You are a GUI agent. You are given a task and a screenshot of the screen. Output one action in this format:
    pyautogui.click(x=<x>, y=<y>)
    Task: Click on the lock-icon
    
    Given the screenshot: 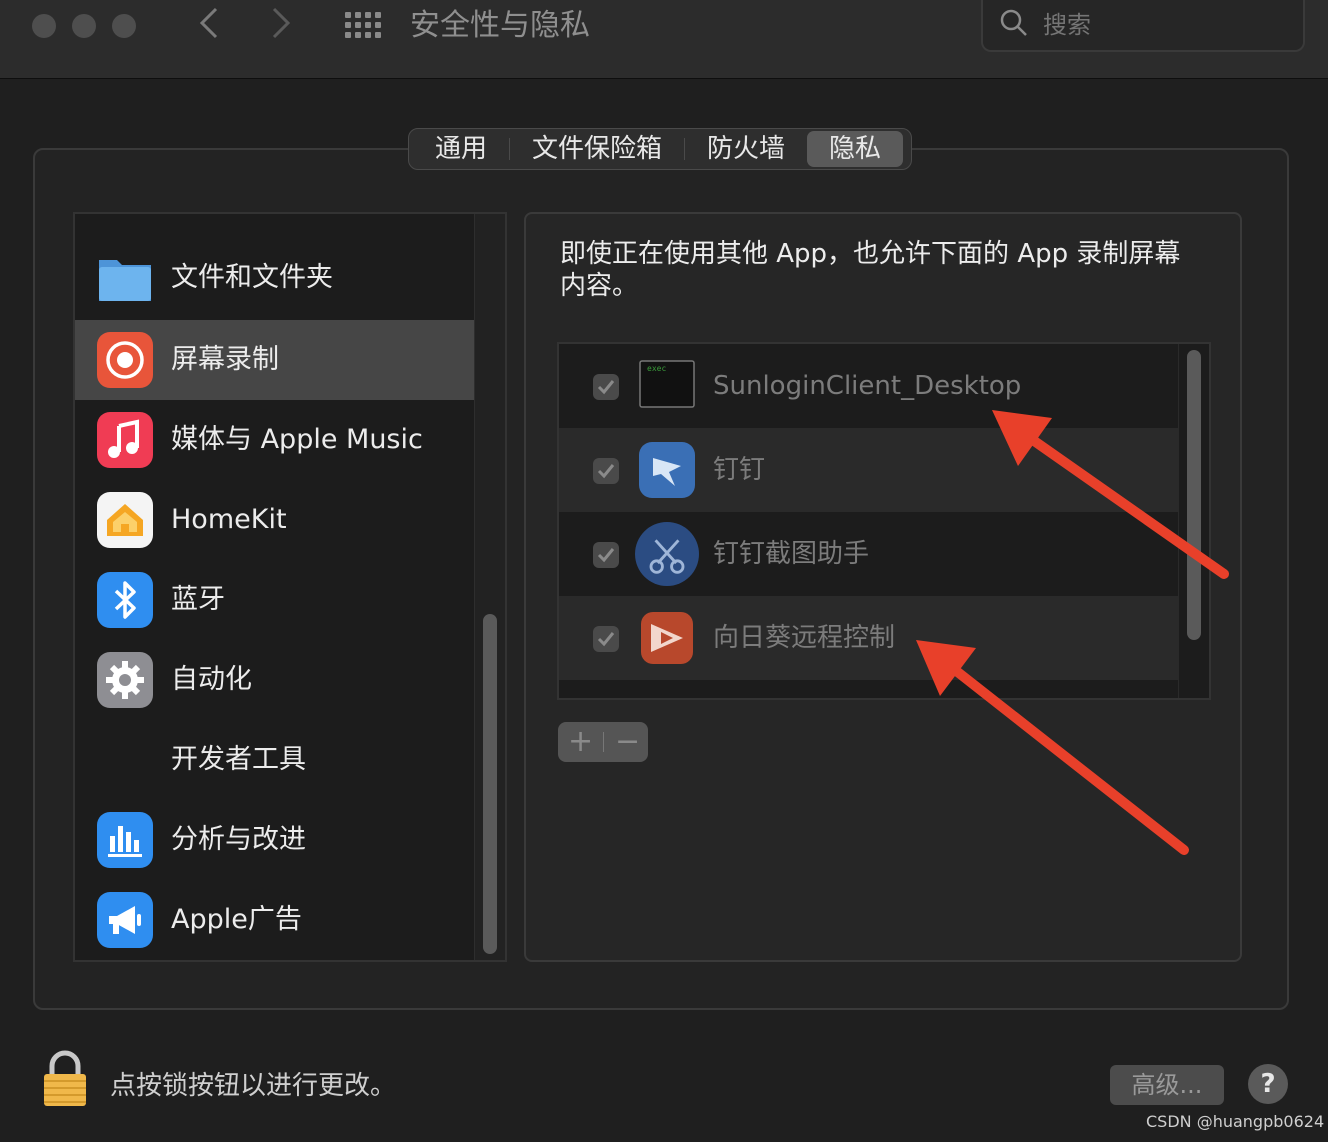 What is the action you would take?
    pyautogui.click(x=65, y=1078)
    